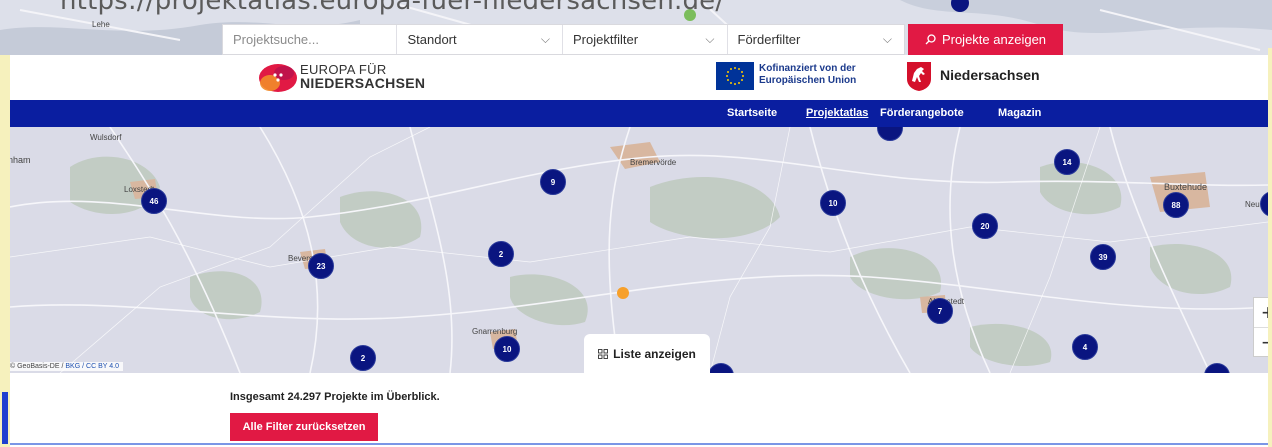 This screenshot has height=447, width=1272. I want to click on liste-anzeigen-label: Liste anzeigen, so click(654, 353).